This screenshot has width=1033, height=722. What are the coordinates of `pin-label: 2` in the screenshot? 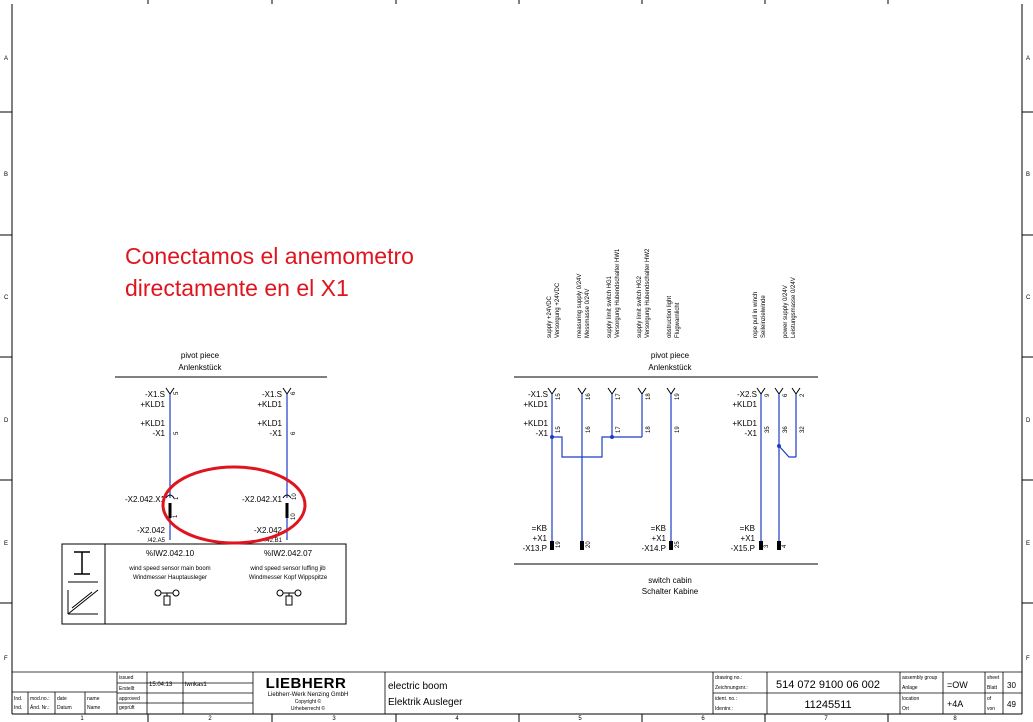 It's located at (803, 395).